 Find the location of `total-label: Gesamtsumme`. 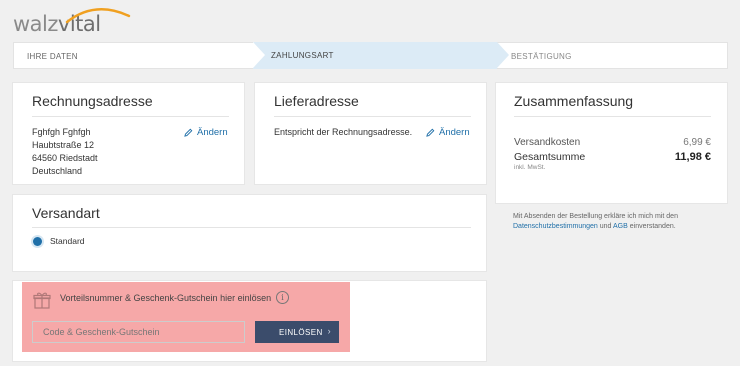

total-label: Gesamtsumme is located at coordinates (550, 157).